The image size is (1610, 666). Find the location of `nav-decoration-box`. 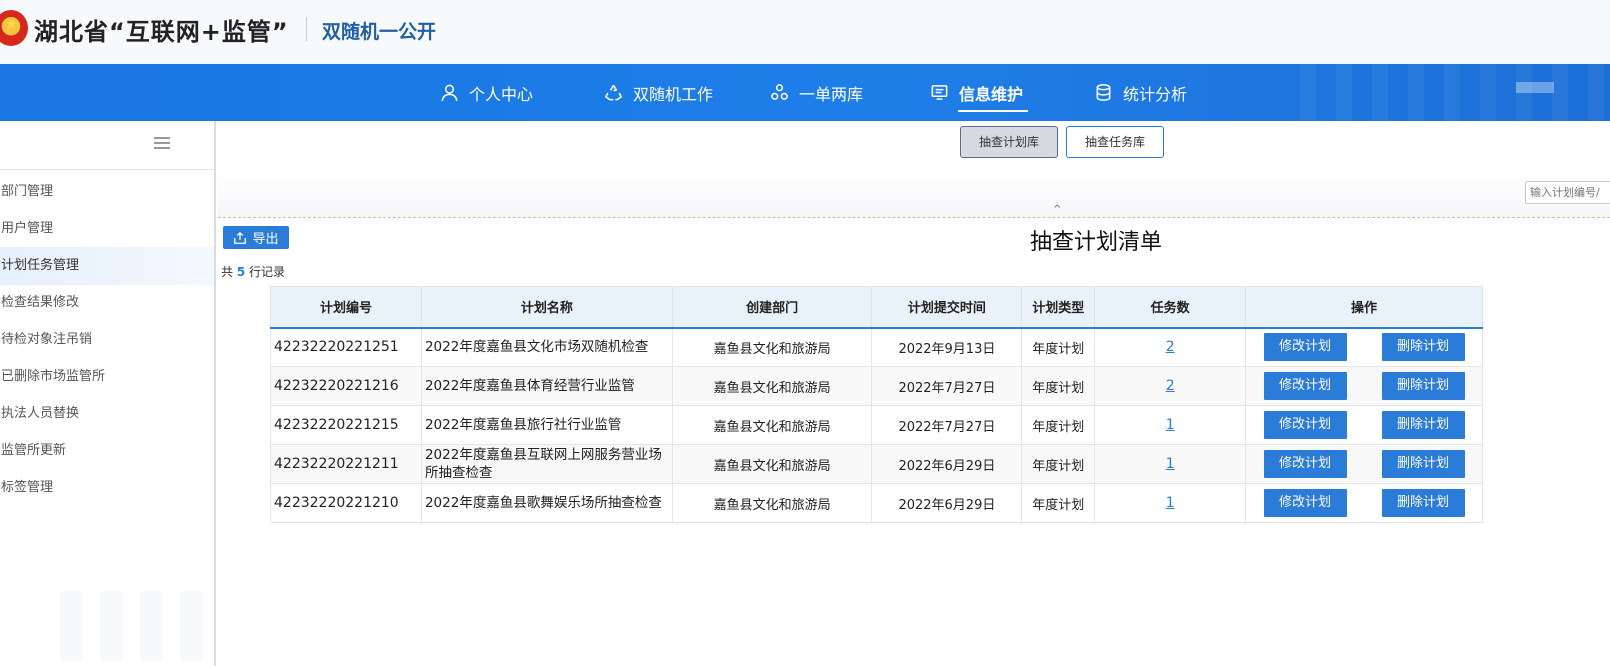

nav-decoration-box is located at coordinates (1535, 87).